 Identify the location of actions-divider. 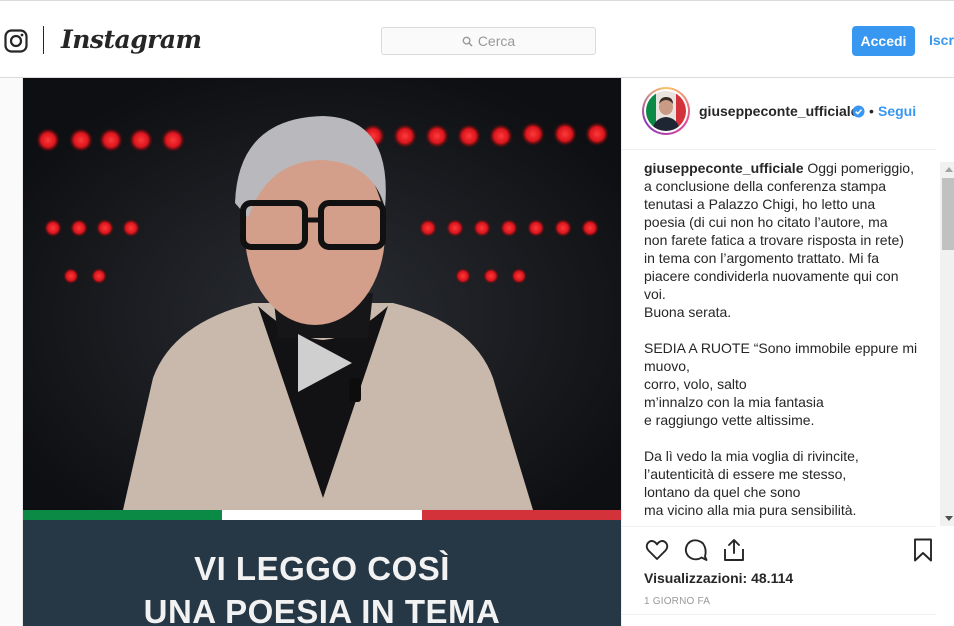
(779, 526).